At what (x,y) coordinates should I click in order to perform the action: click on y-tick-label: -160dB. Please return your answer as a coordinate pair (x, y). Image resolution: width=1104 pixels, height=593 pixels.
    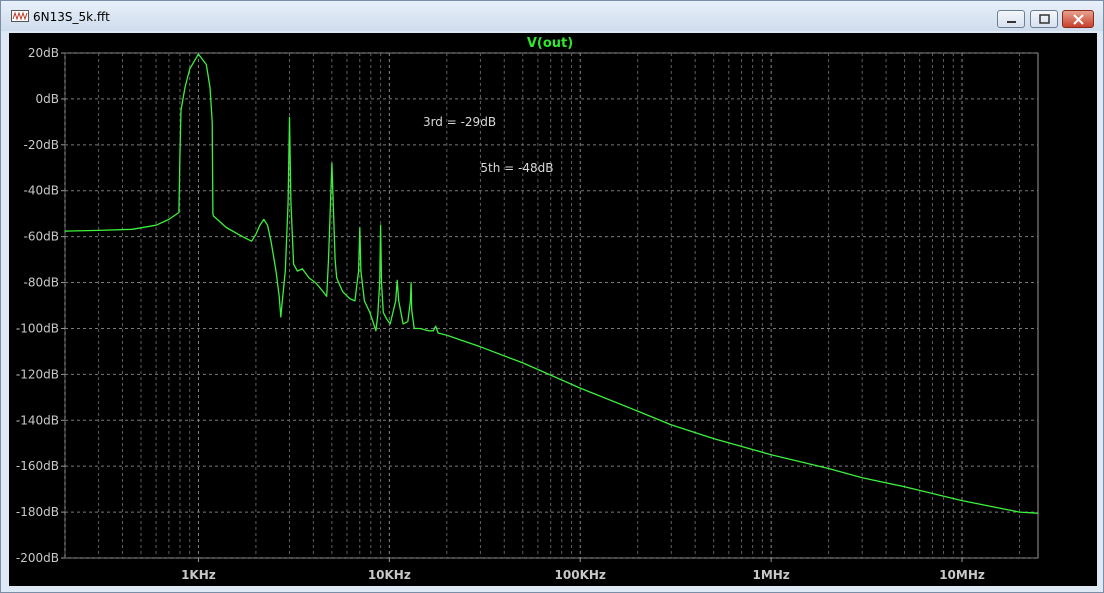
    Looking at the image, I should click on (37, 466).